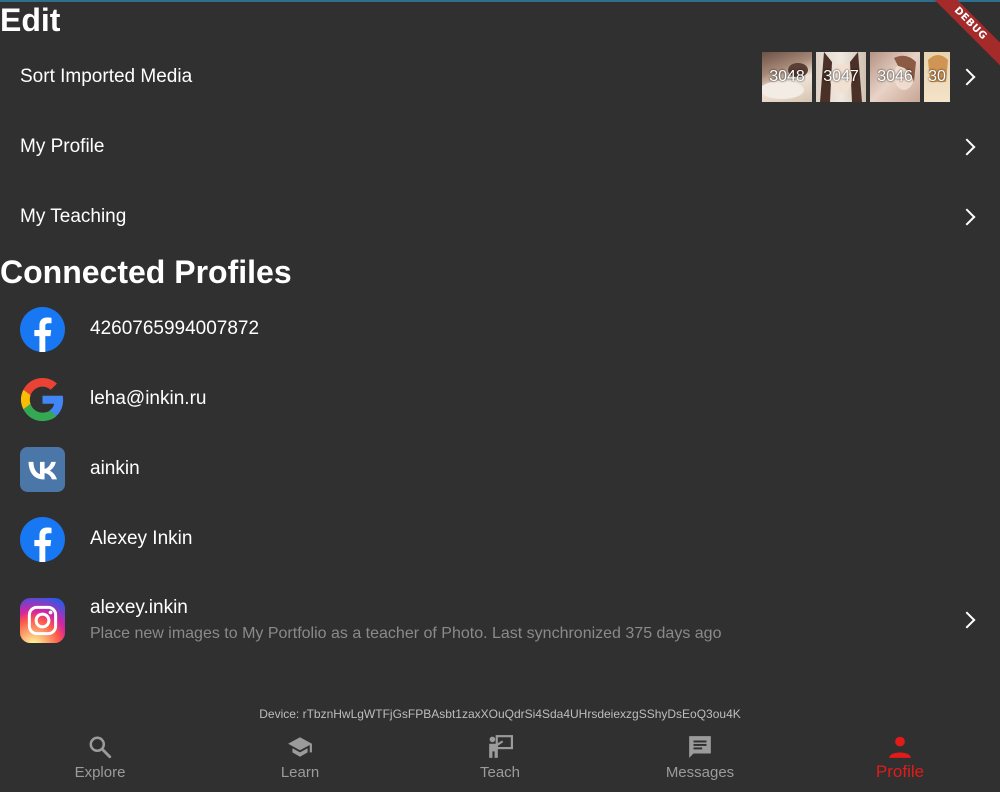  I want to click on bottom-navigation: Explore Learn Teach Messages Profile, so click(500, 760).